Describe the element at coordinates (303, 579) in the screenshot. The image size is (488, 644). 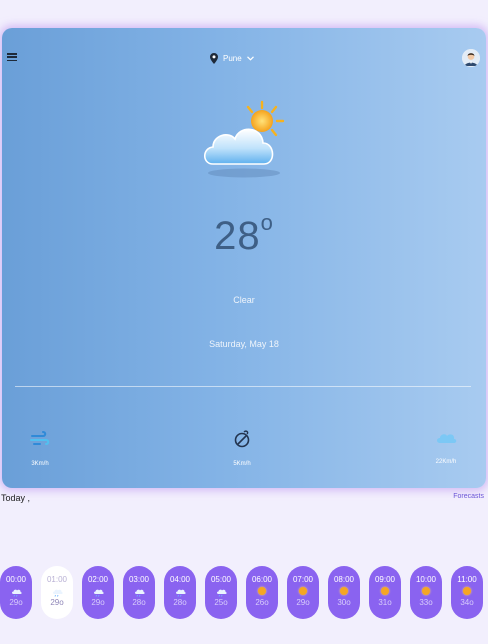
I see `hour-time: 07:00` at that location.